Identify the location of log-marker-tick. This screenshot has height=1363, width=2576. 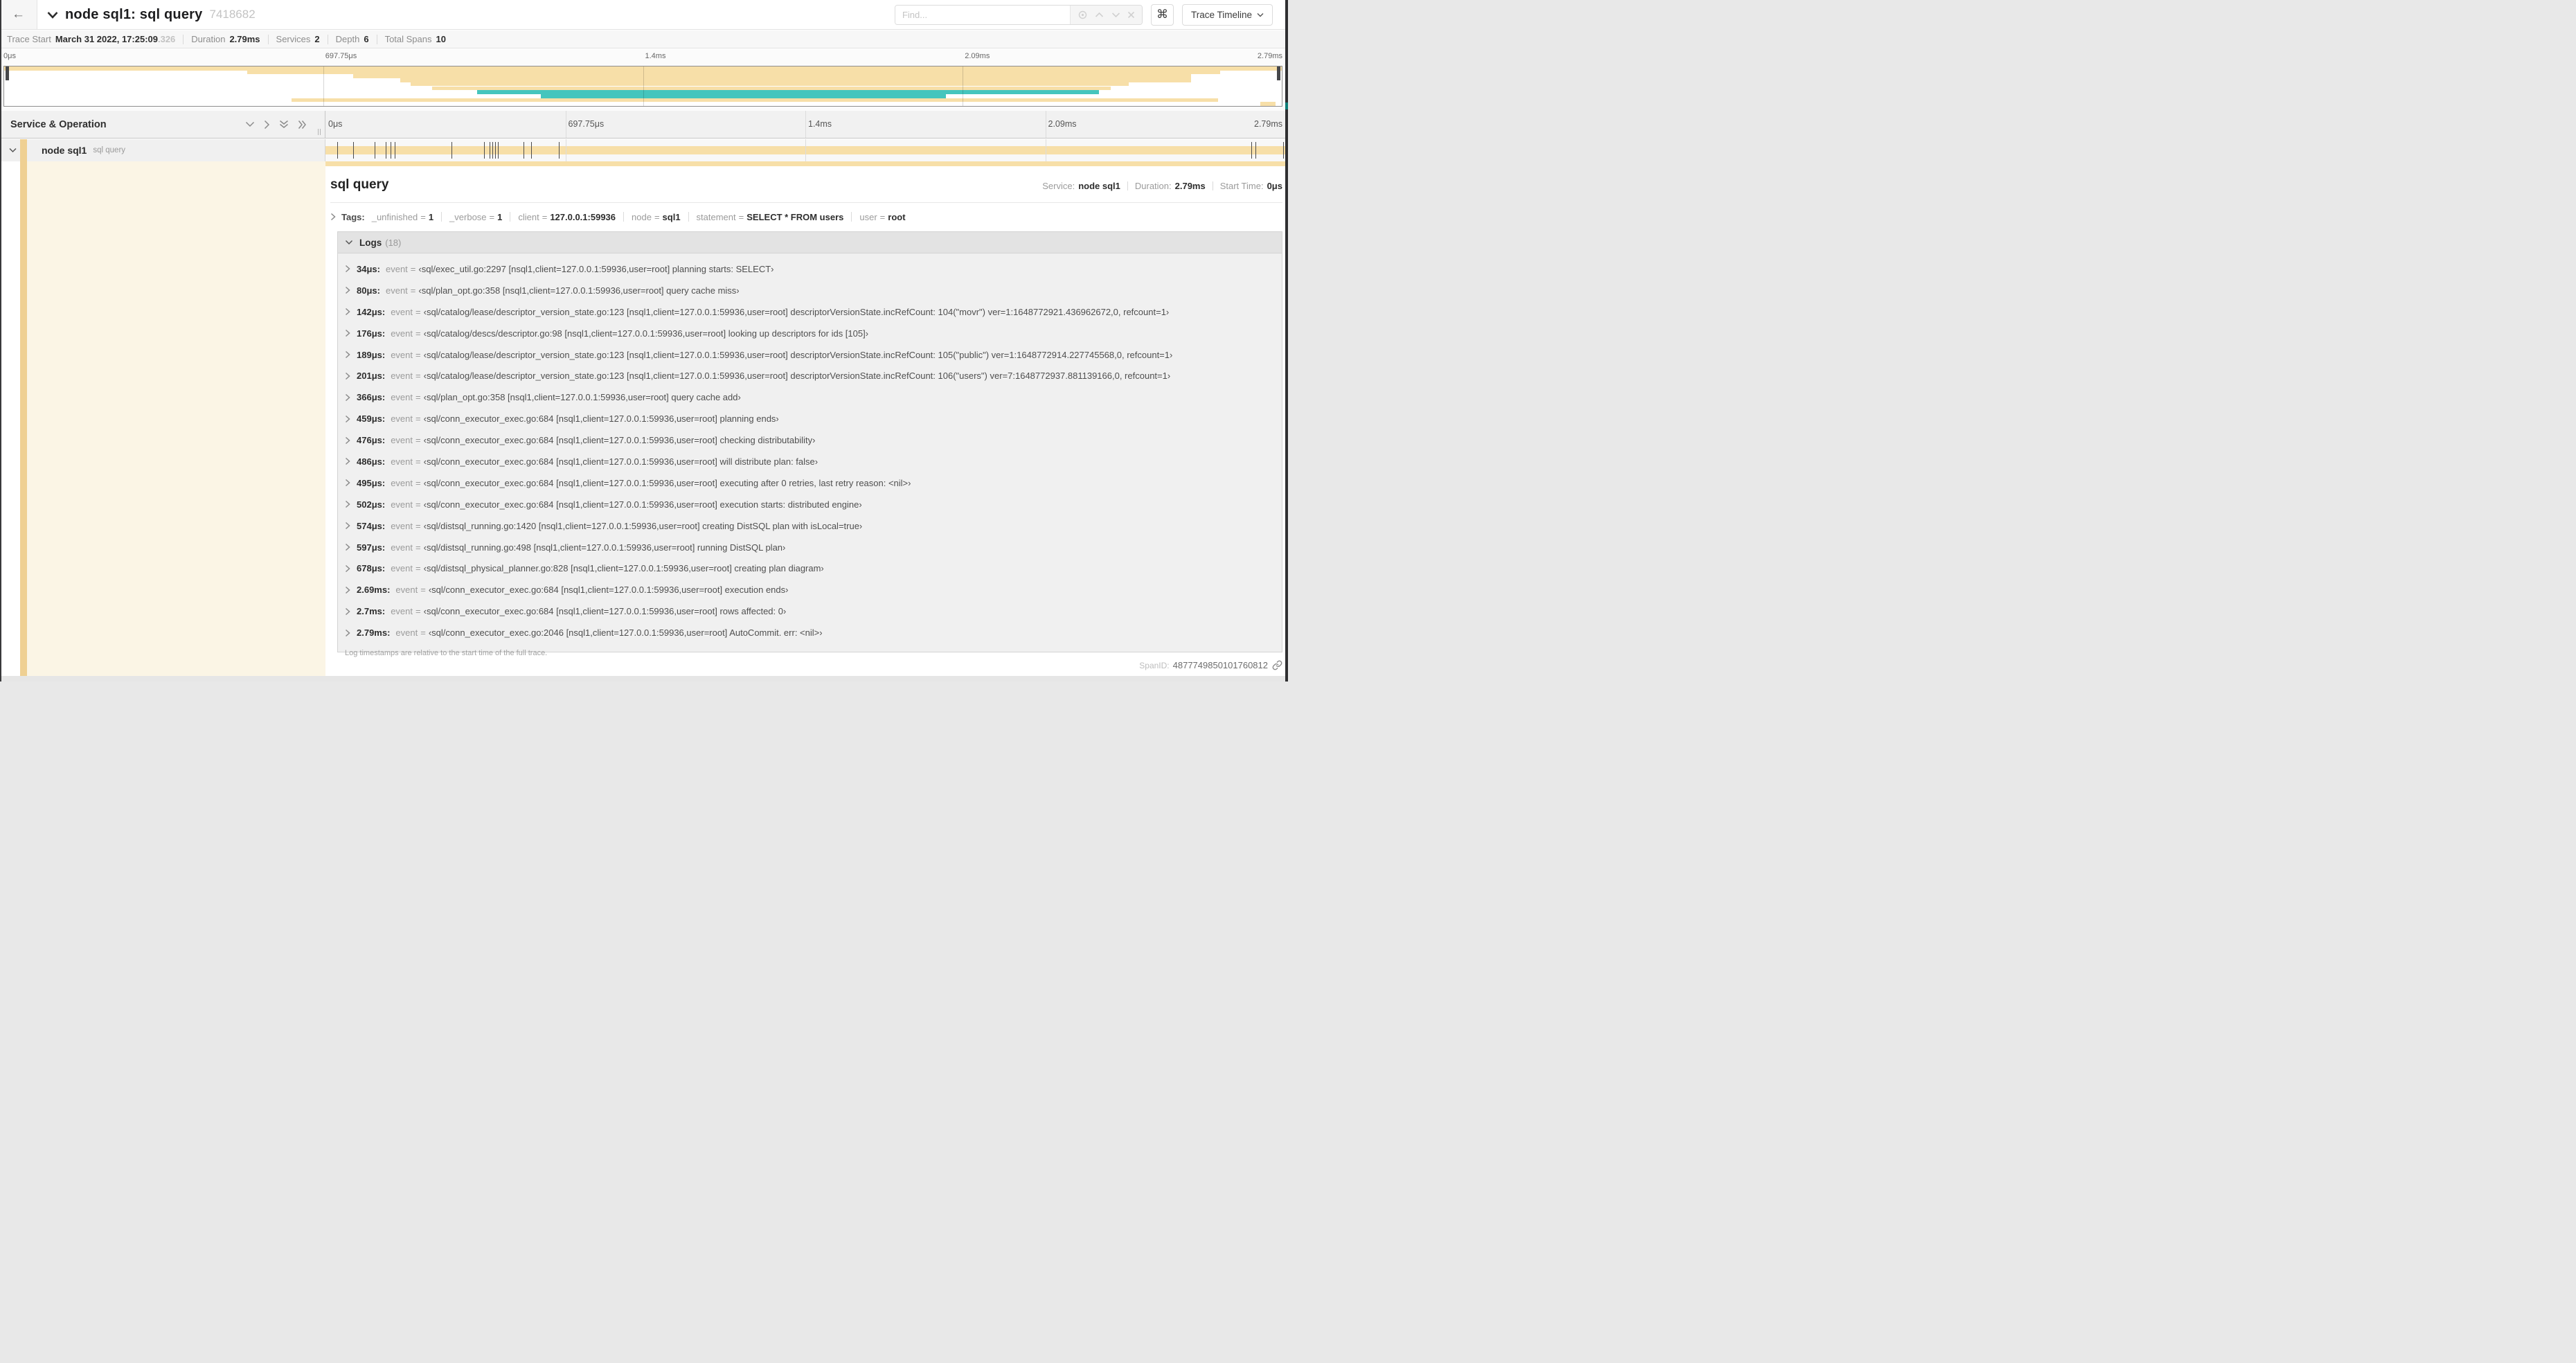
(1284, 150).